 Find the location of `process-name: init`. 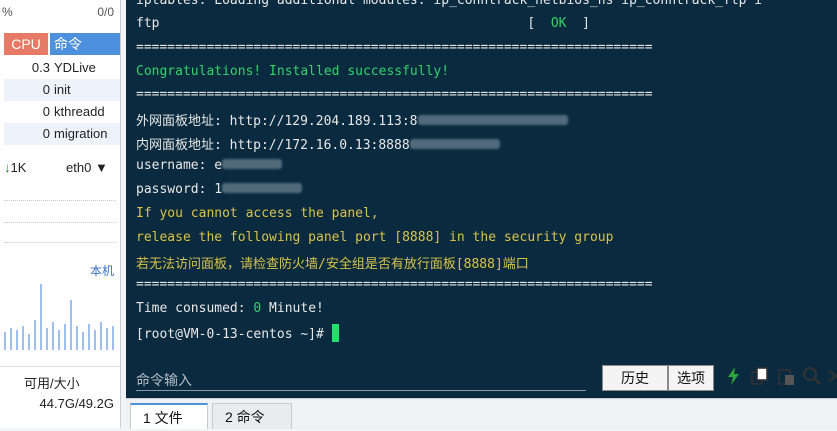

process-name: init is located at coordinates (62, 89).